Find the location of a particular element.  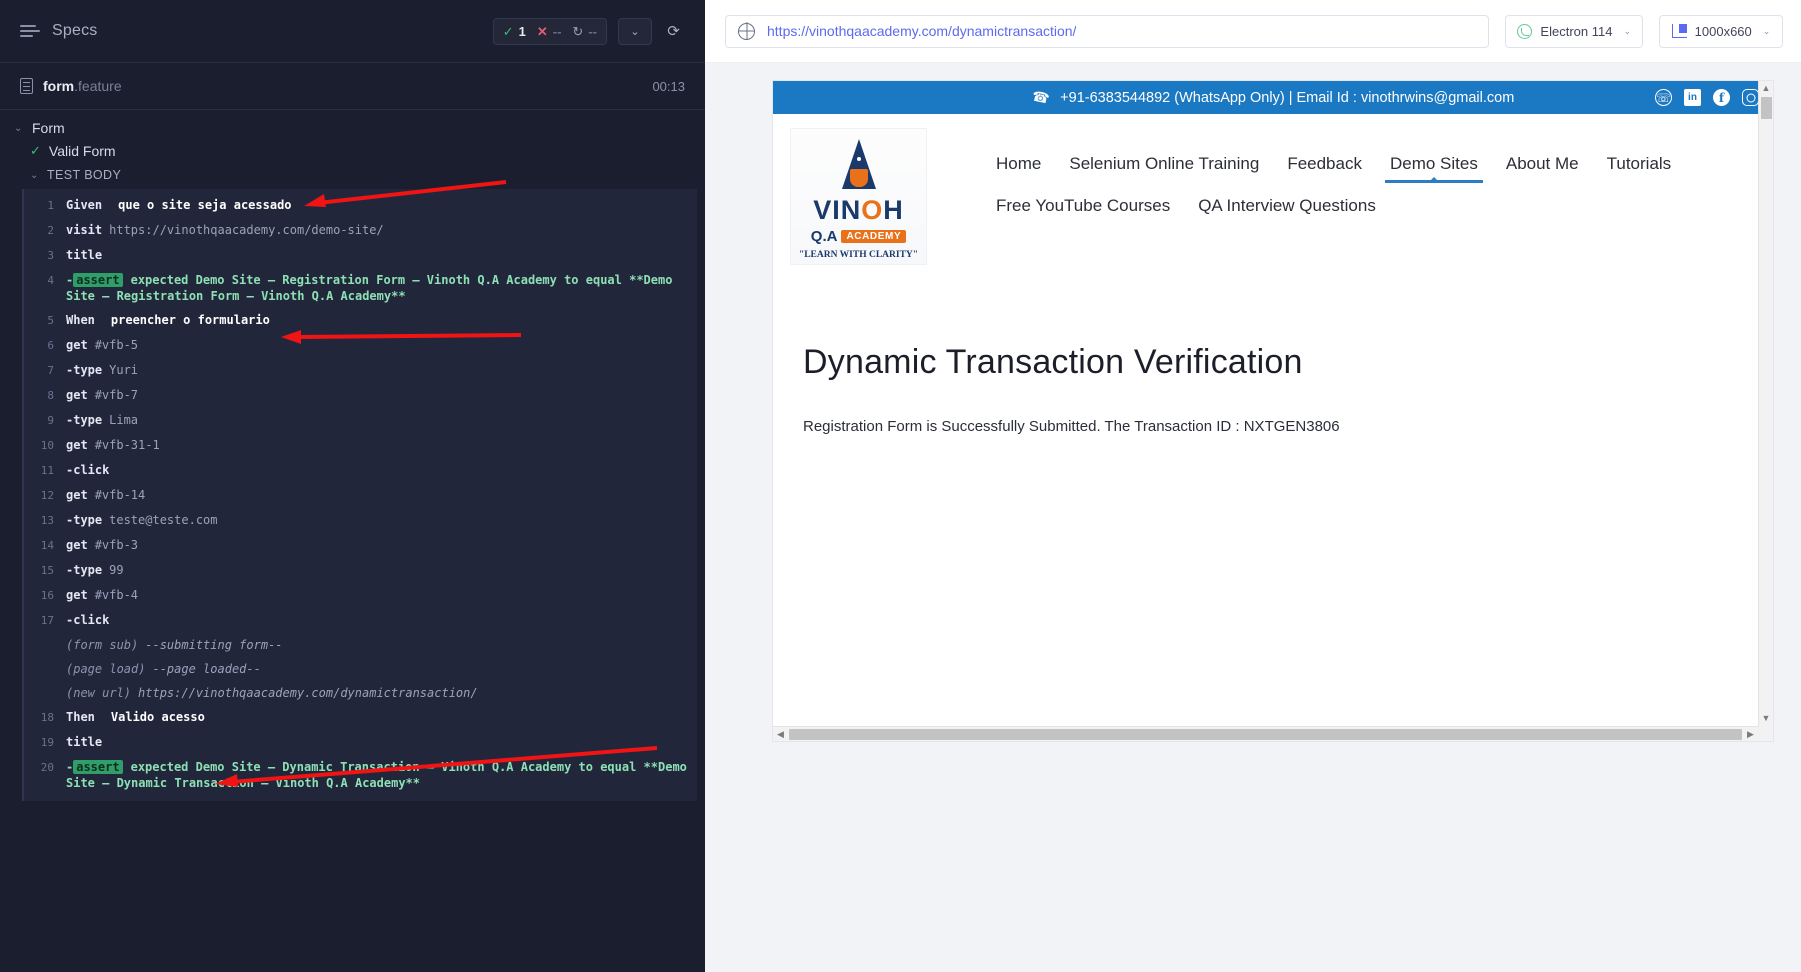

scroll-up-arrow: ▲ is located at coordinates (1766, 88).